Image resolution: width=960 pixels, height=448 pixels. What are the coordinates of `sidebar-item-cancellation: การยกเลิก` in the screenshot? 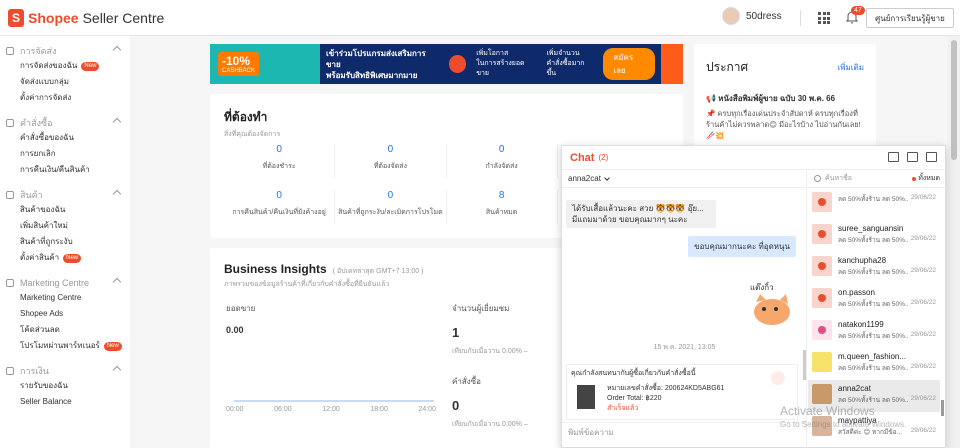 It's located at (65, 154).